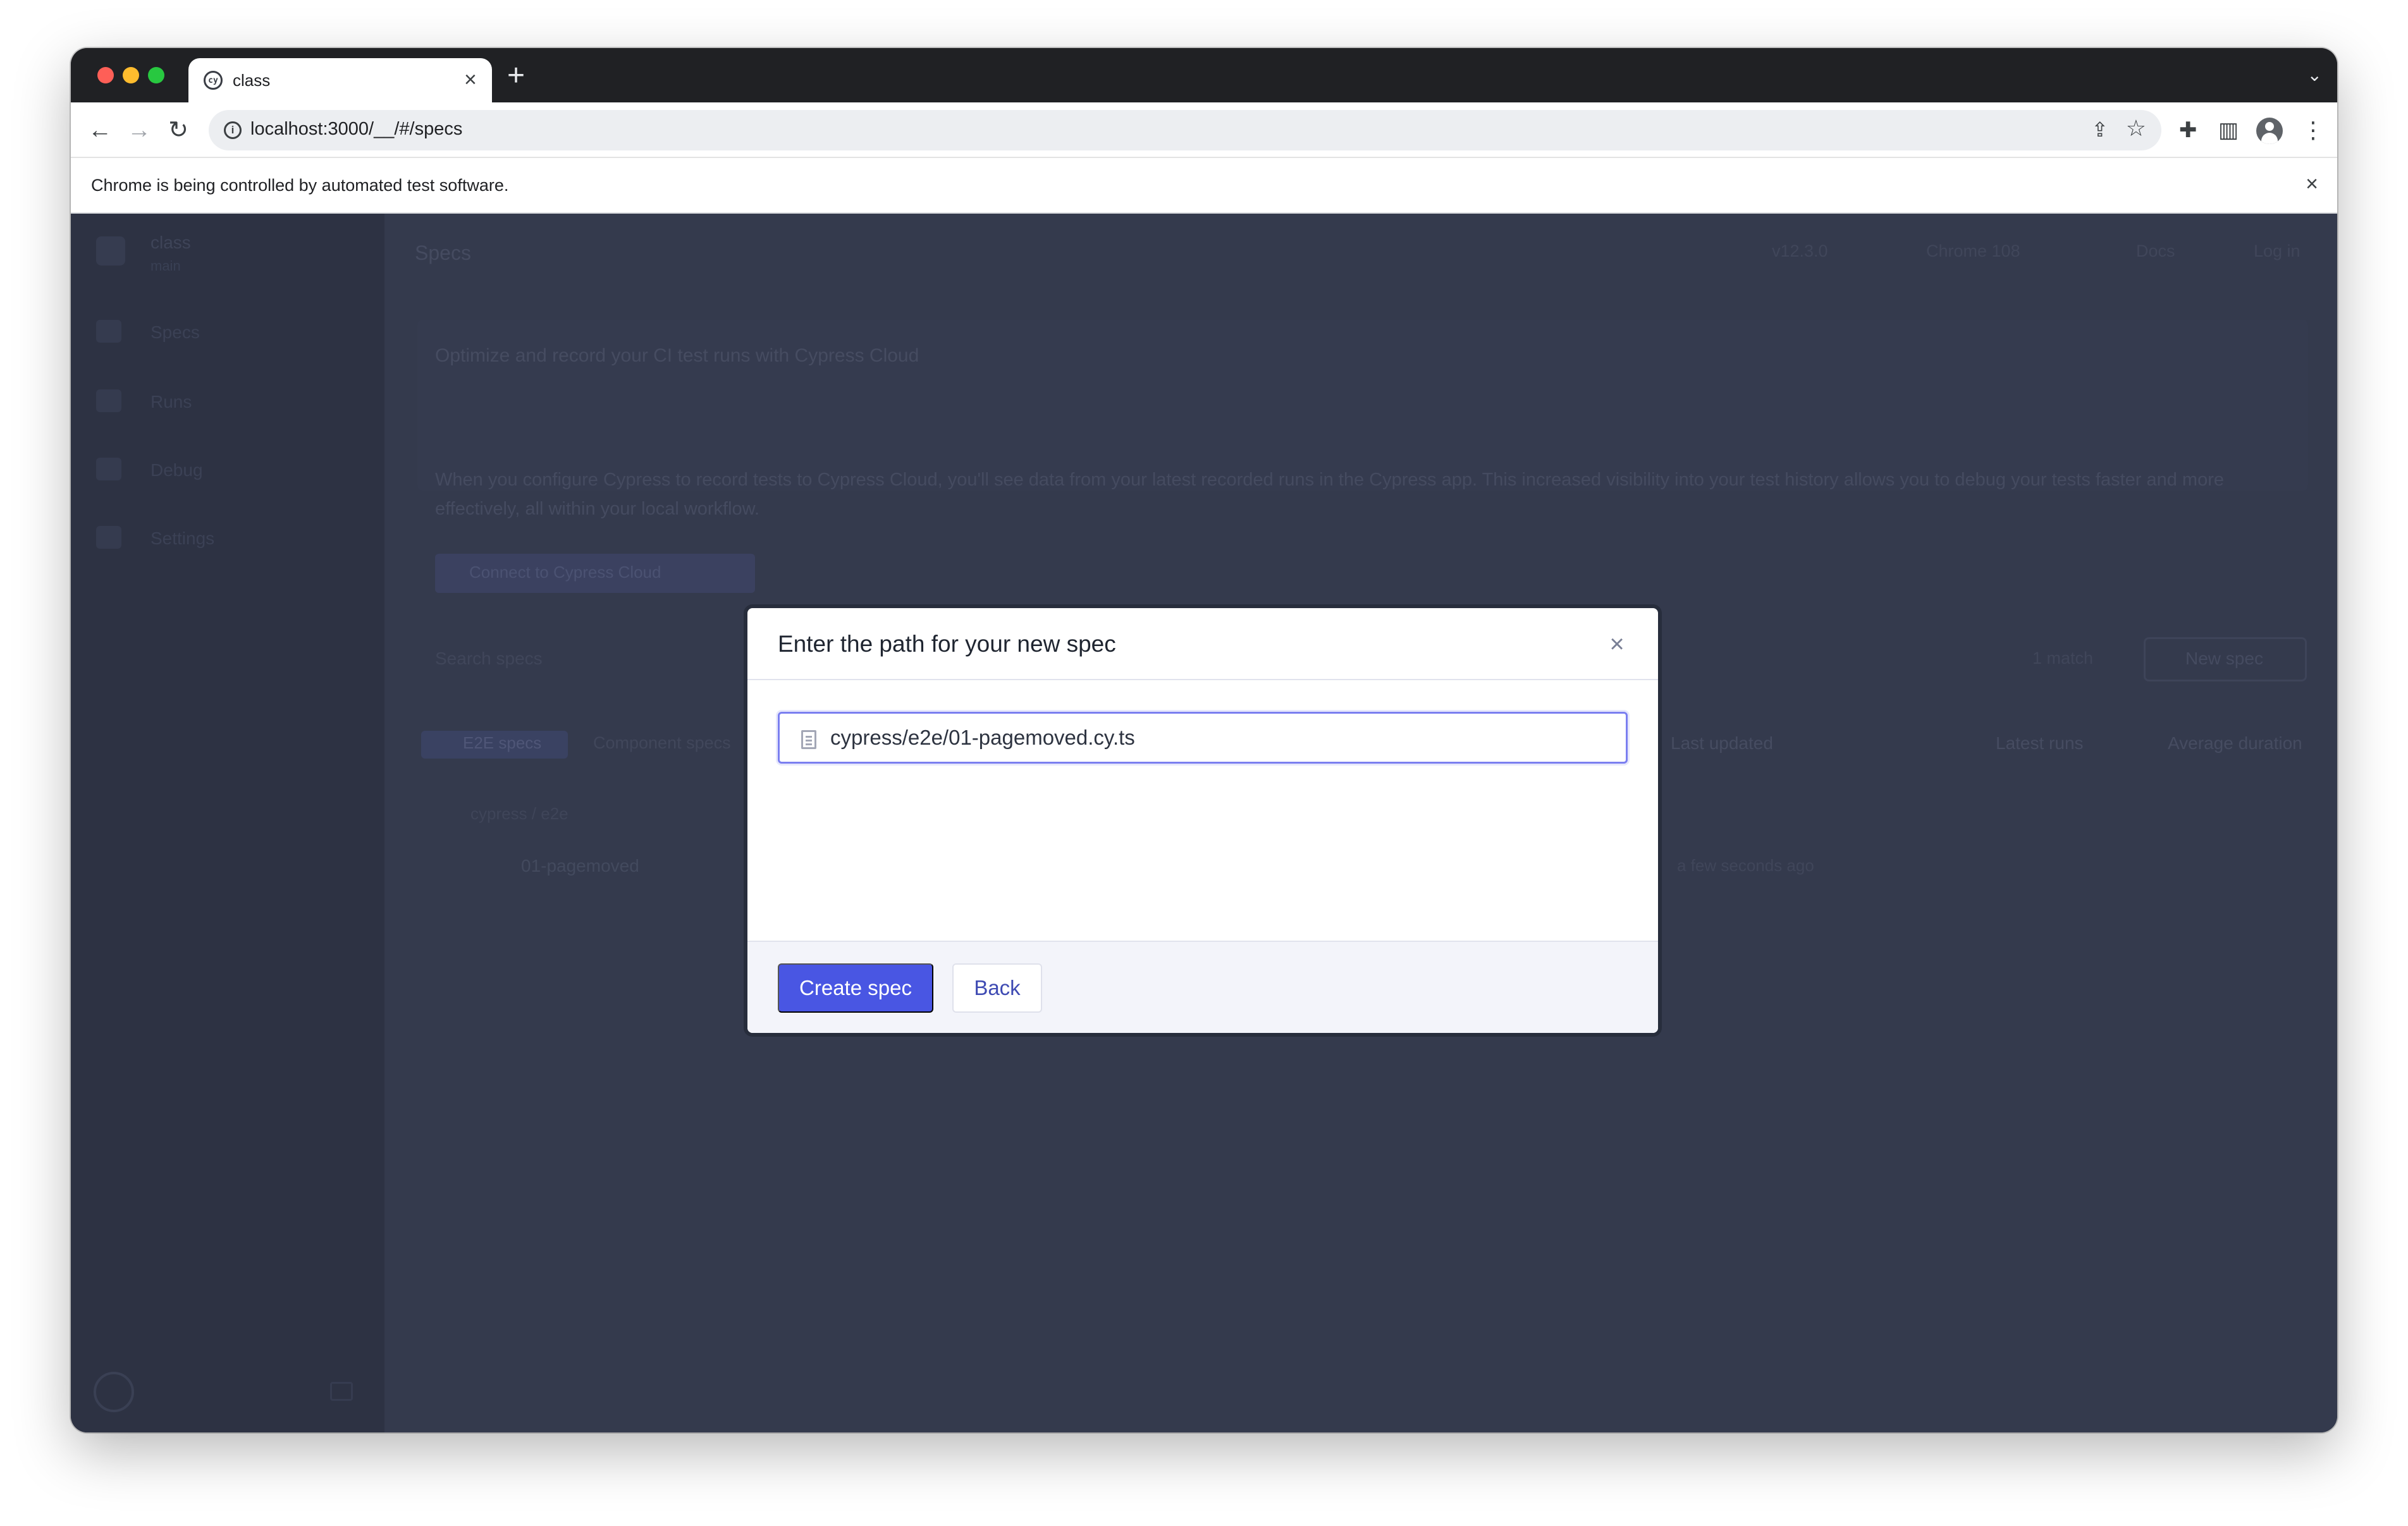  Describe the element at coordinates (2063, 658) in the screenshot. I see `match-count: 1 match` at that location.